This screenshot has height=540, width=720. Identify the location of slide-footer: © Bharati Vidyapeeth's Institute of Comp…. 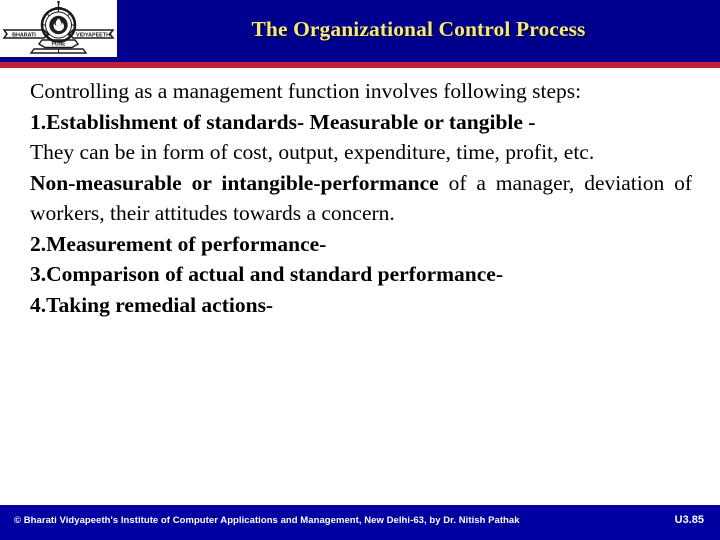
(360, 522).